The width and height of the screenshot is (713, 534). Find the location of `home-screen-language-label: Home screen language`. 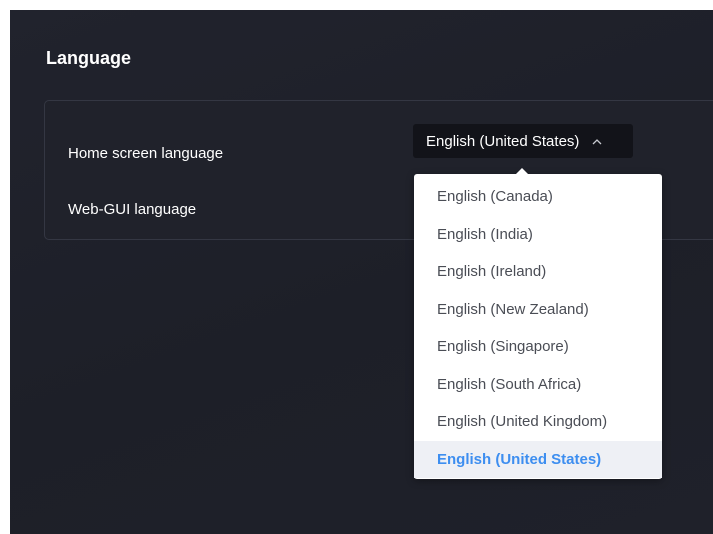

home-screen-language-label: Home screen language is located at coordinates (146, 153).